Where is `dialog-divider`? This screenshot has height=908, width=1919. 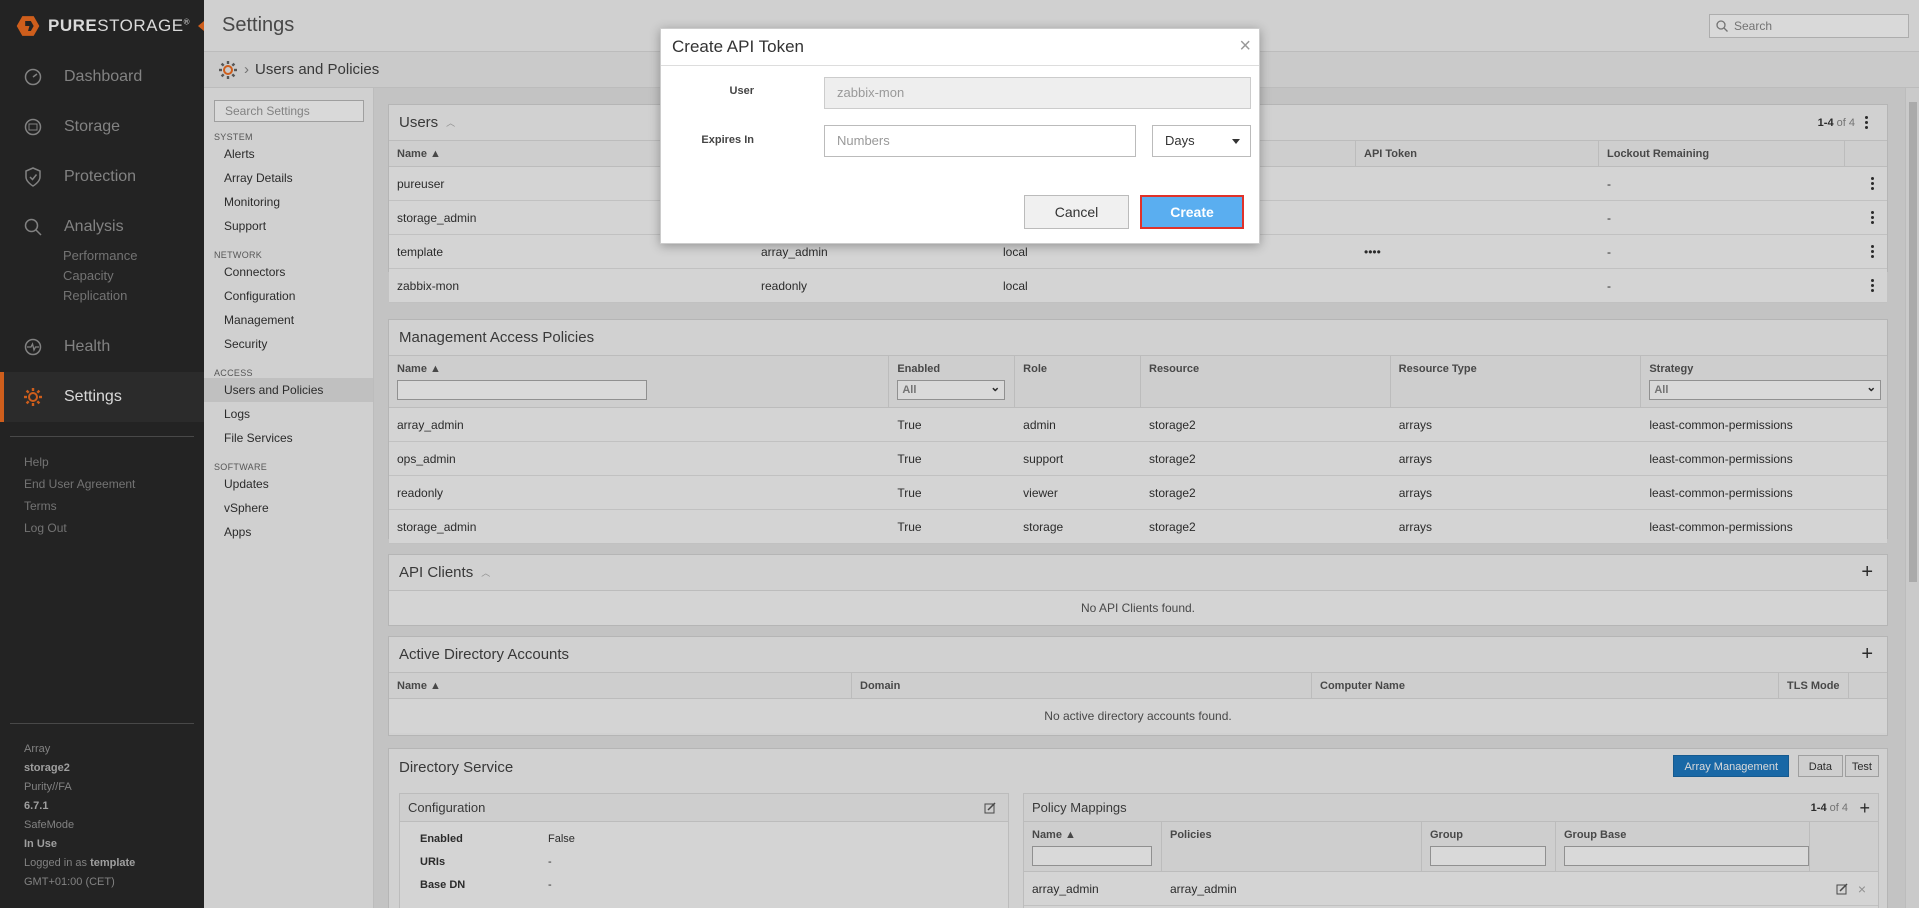
dialog-divider is located at coordinates (960, 65).